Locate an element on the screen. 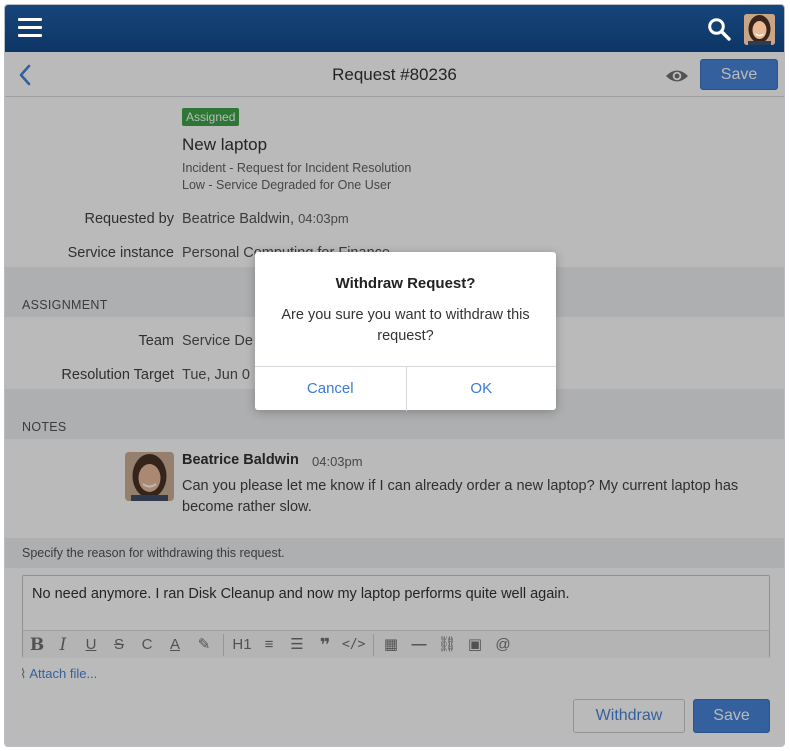  hamburger-icon is located at coordinates (30, 28).